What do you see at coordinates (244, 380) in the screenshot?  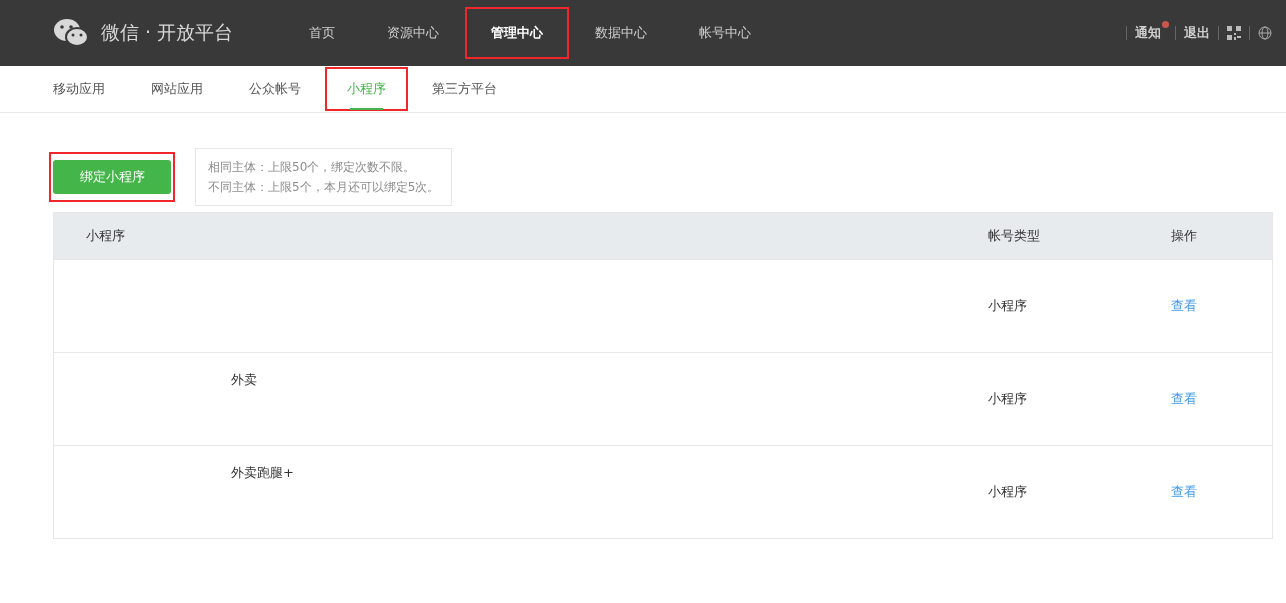 I see `table-cell-text: 外卖` at bounding box center [244, 380].